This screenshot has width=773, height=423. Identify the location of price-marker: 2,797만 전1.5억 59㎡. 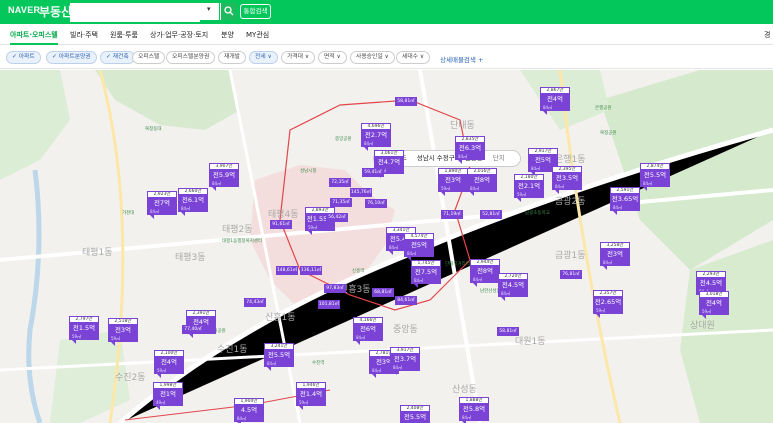
(84, 330).